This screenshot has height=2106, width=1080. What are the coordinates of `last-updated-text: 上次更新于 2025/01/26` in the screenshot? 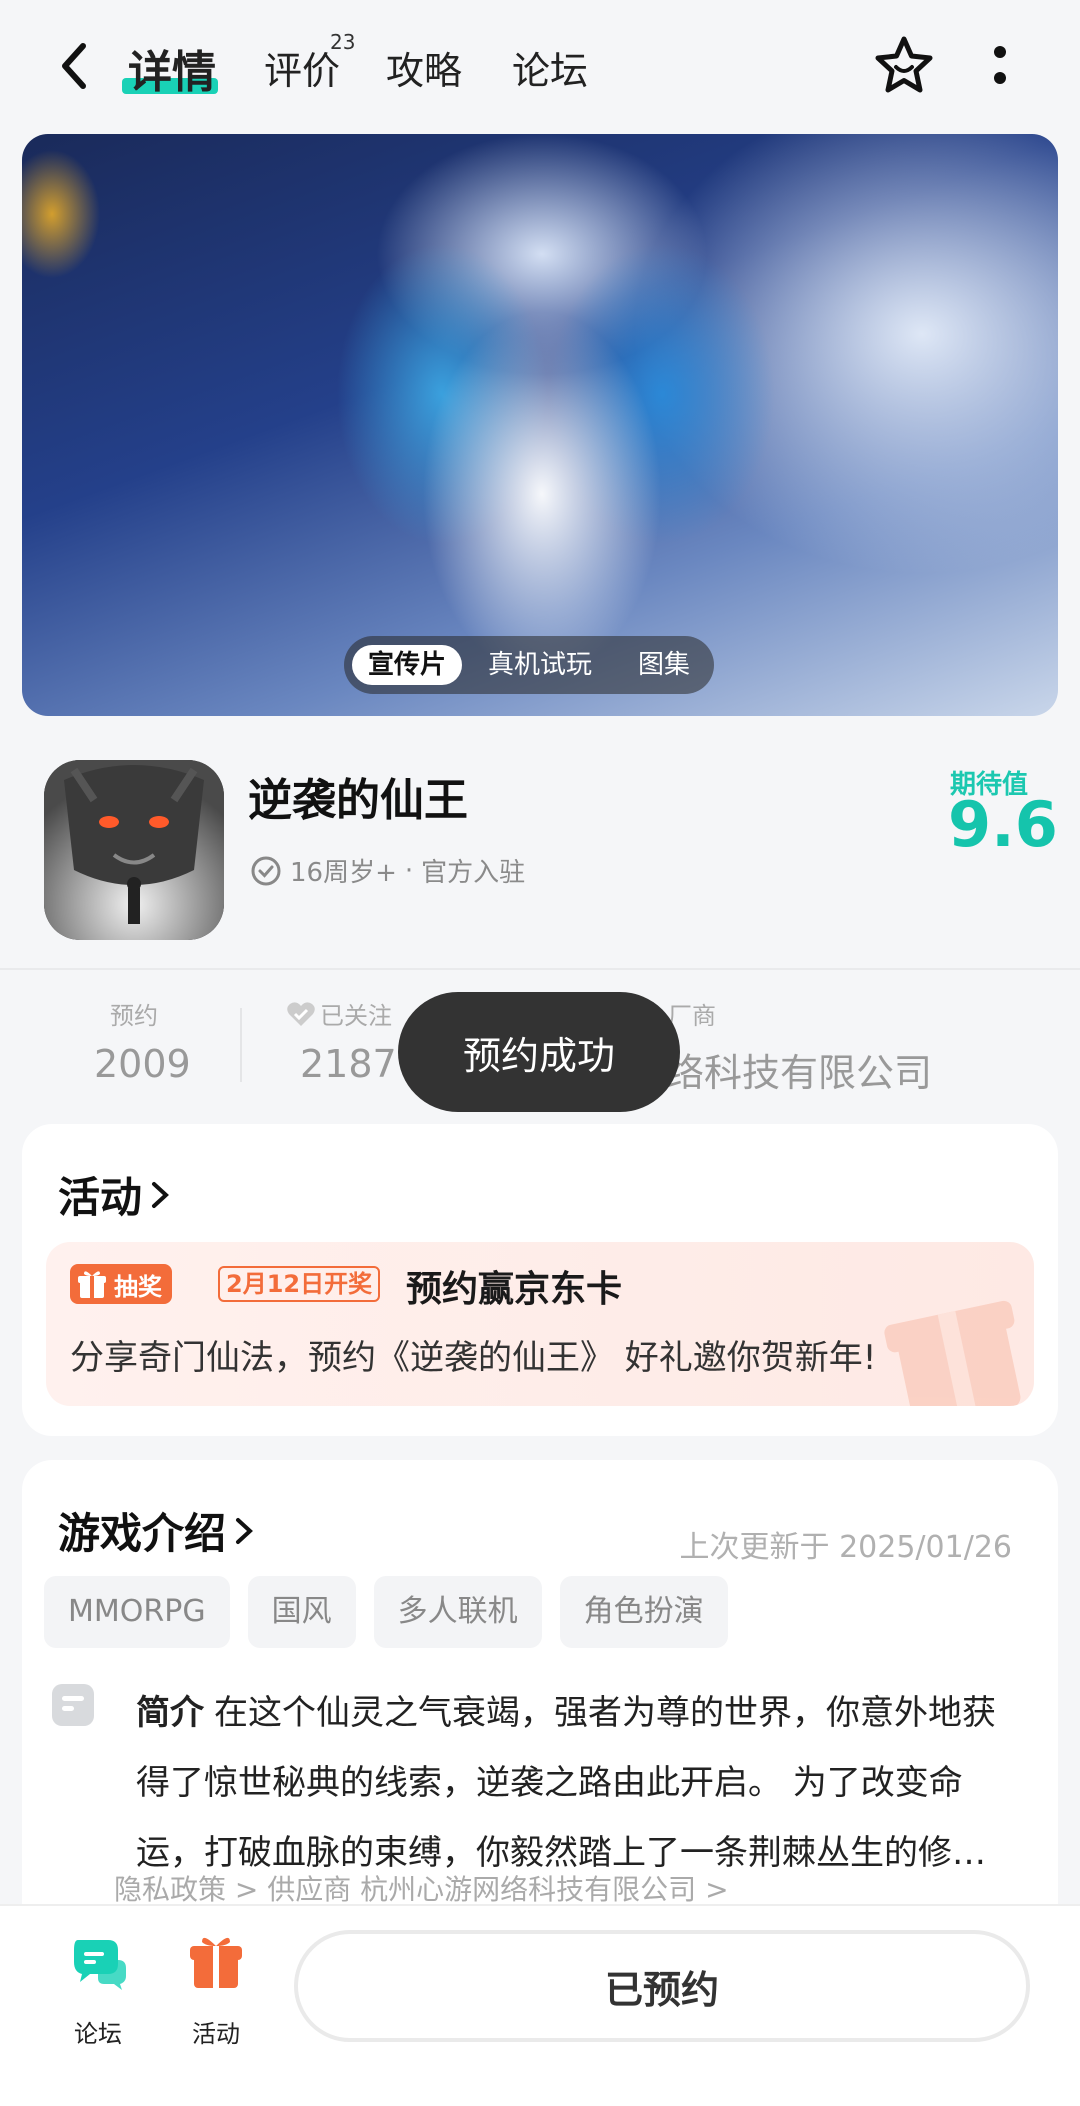 It's located at (845, 1547).